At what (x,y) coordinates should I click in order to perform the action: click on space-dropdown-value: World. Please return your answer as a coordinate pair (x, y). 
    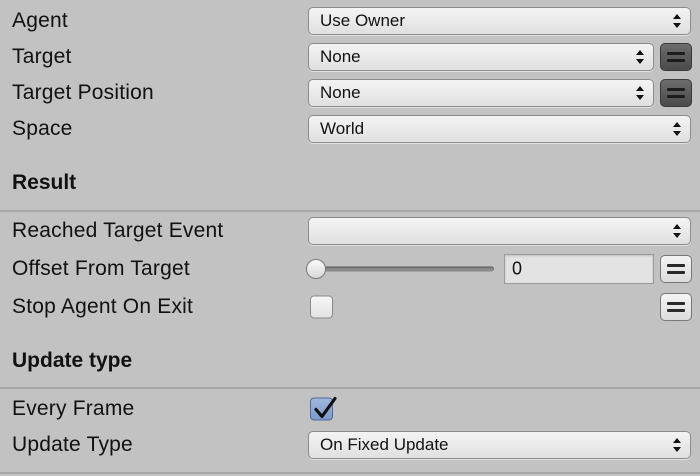
    Looking at the image, I should click on (342, 128).